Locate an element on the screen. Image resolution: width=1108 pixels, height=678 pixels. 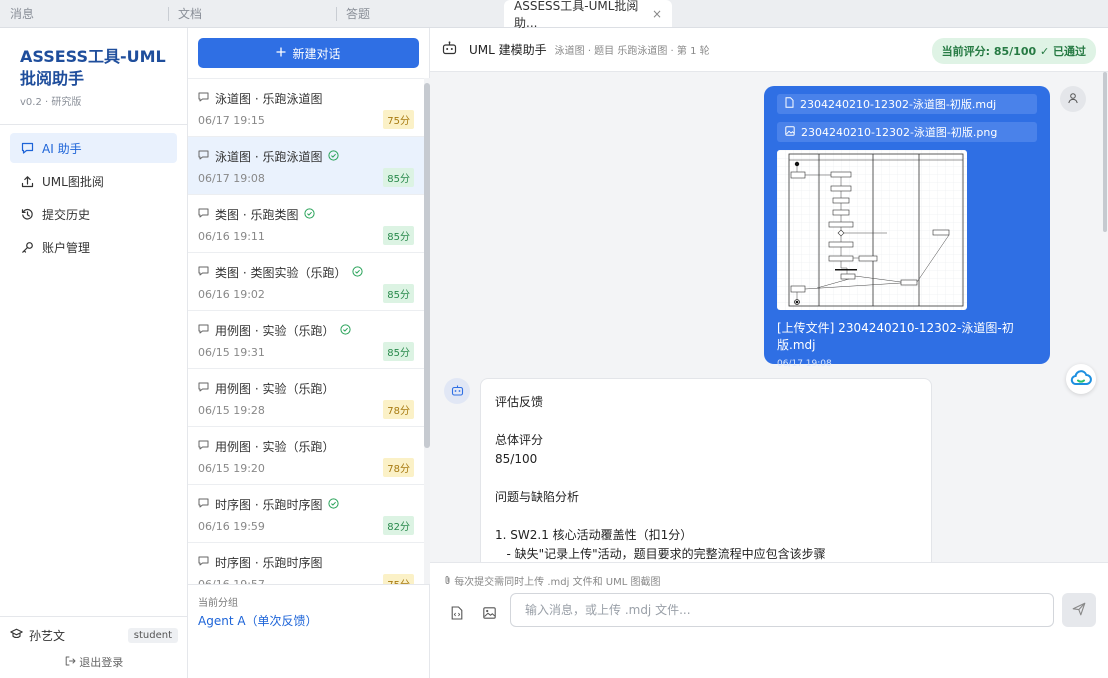
message-input is located at coordinates (782, 610).